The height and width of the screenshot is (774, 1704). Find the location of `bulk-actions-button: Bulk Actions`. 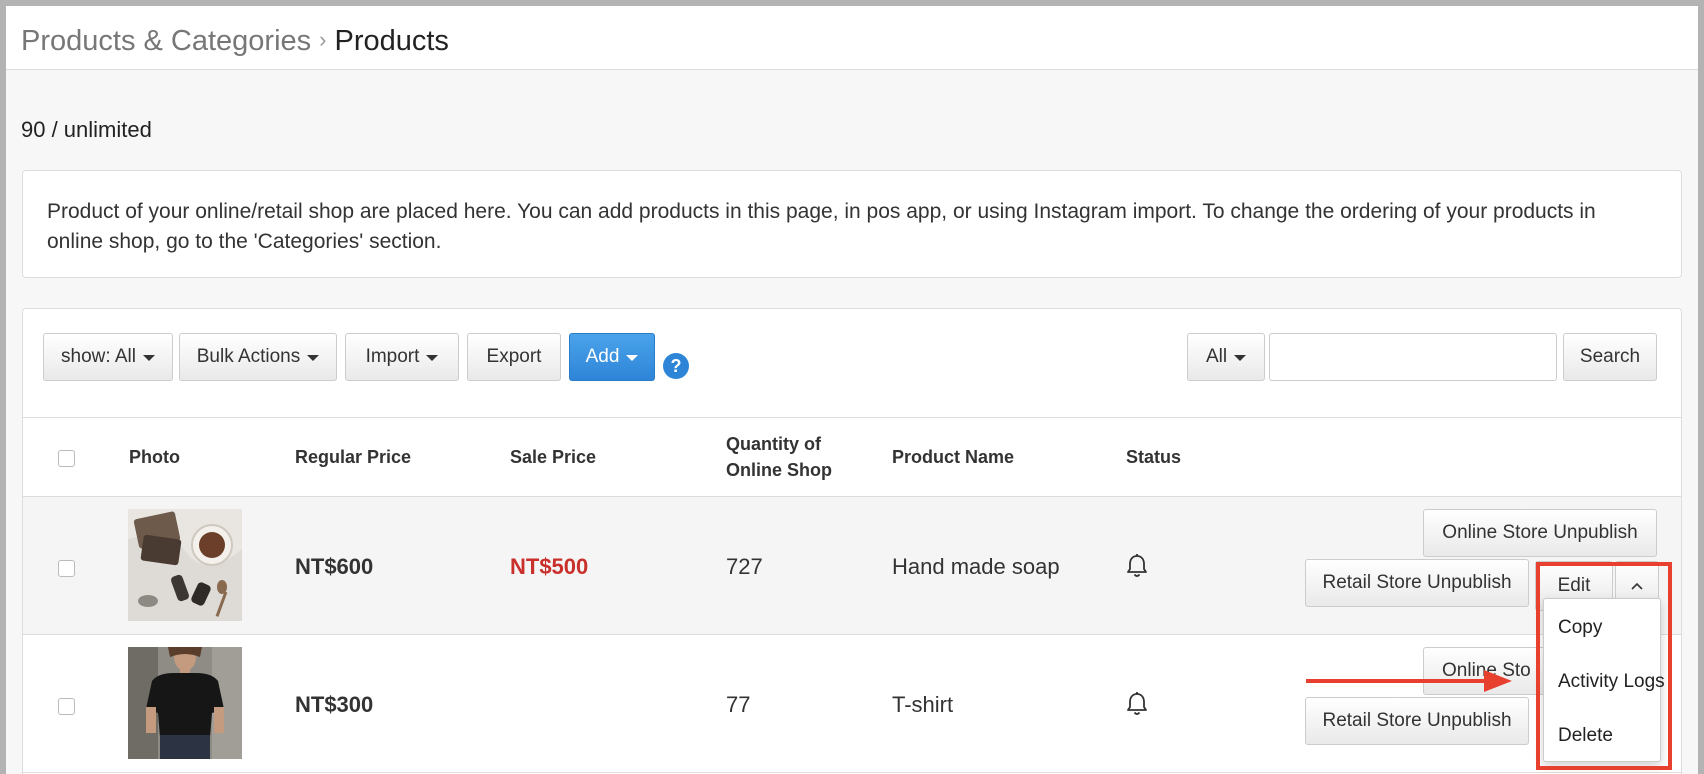

bulk-actions-button: Bulk Actions is located at coordinates (258, 357).